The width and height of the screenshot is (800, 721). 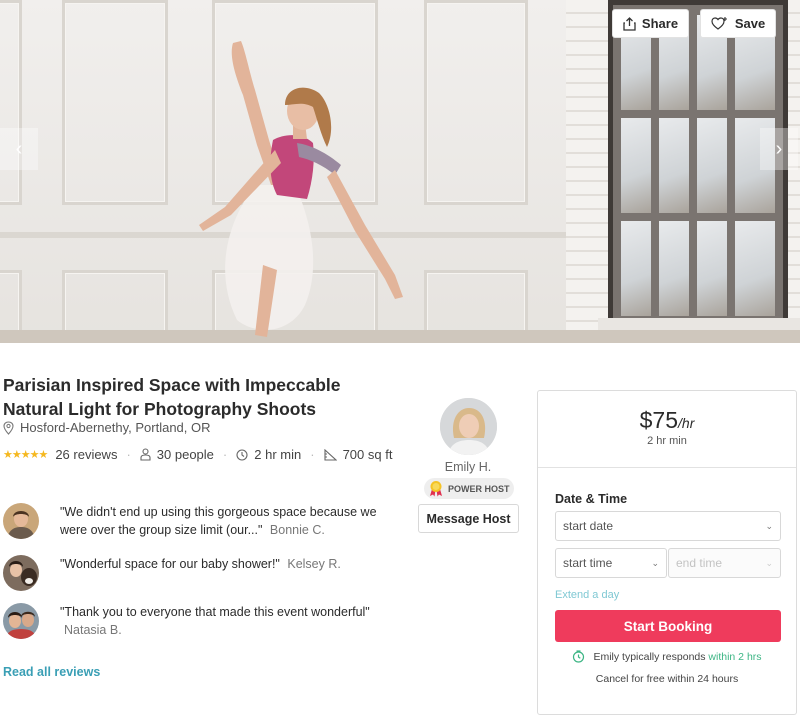 I want to click on rating-stars-icon: ★★★★★, so click(x=25, y=455).